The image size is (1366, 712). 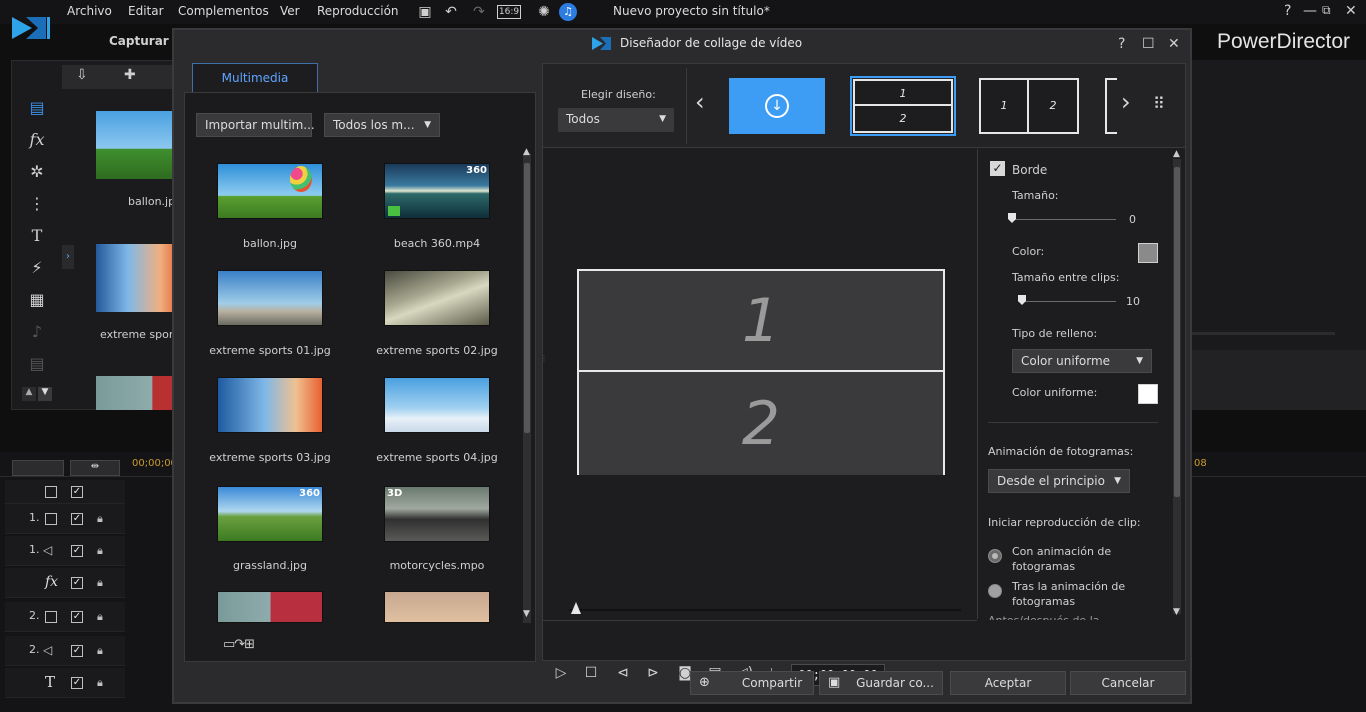 I want to click on timeline-view-button, so click(x=38, y=468).